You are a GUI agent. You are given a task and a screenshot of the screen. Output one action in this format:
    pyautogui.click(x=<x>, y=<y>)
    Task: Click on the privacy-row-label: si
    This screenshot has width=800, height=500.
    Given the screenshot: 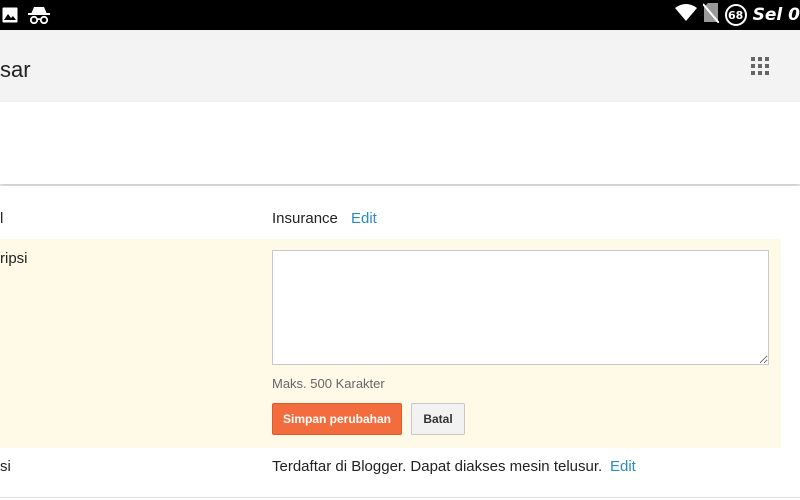 What is the action you would take?
    pyautogui.click(x=5, y=466)
    